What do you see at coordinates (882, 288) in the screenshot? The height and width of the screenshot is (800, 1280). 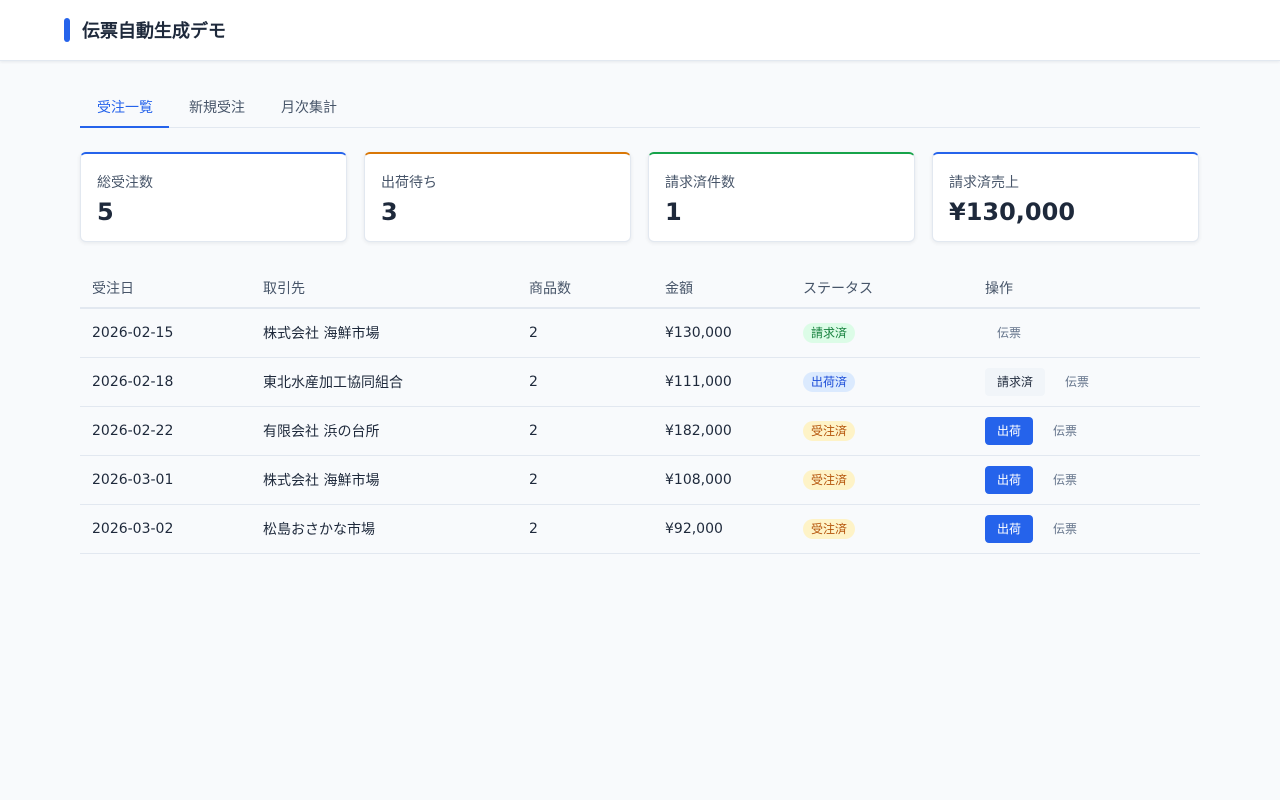 I see `col-status: ステータス` at bounding box center [882, 288].